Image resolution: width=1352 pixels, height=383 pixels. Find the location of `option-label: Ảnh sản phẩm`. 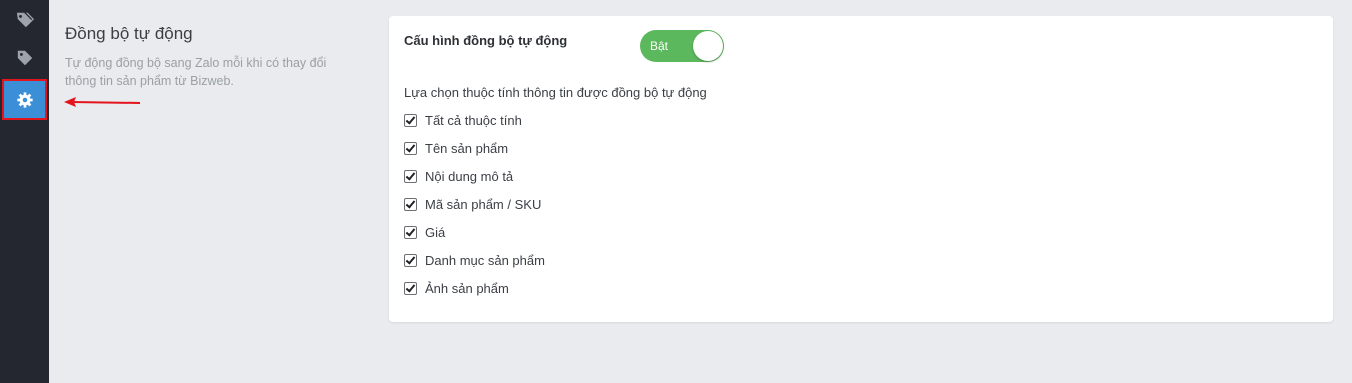

option-label: Ảnh sản phẩm is located at coordinates (467, 288).